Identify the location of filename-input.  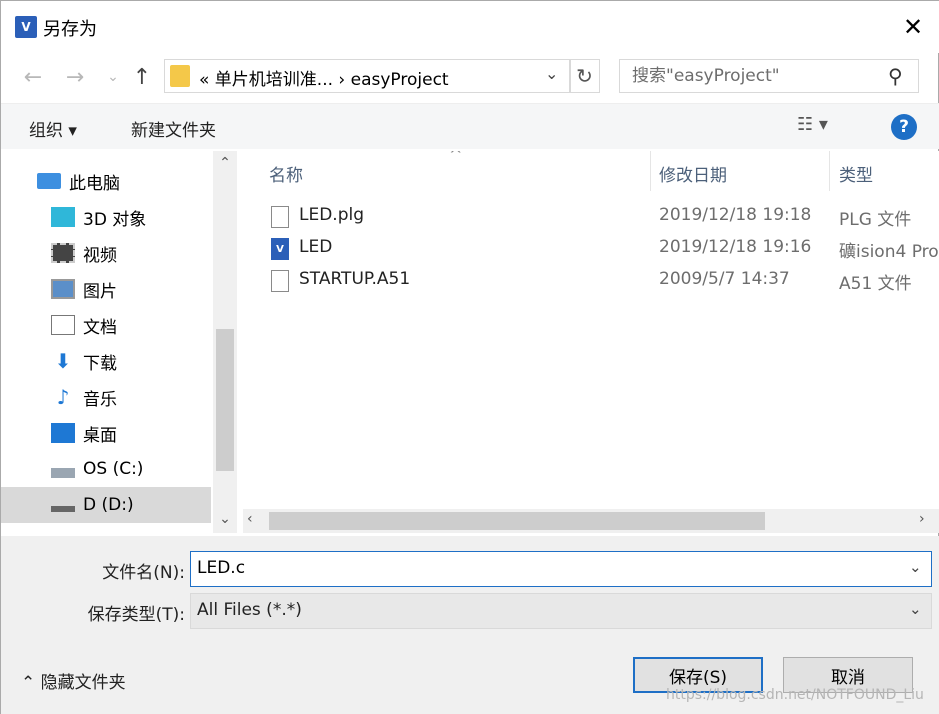
(547, 568).